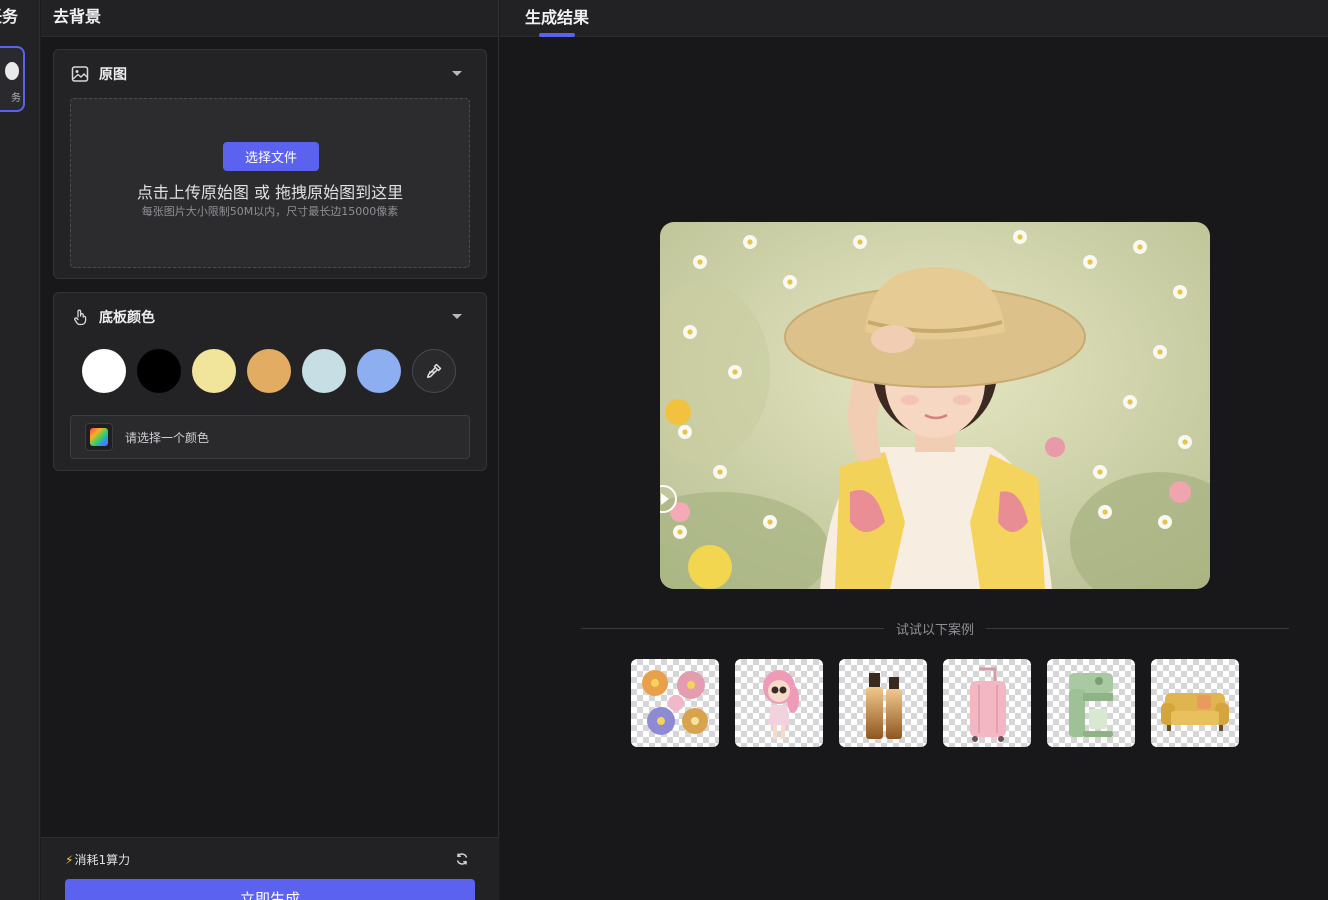  Describe the element at coordinates (271, 156) in the screenshot. I see `choose-file-button: 选择文件` at that location.